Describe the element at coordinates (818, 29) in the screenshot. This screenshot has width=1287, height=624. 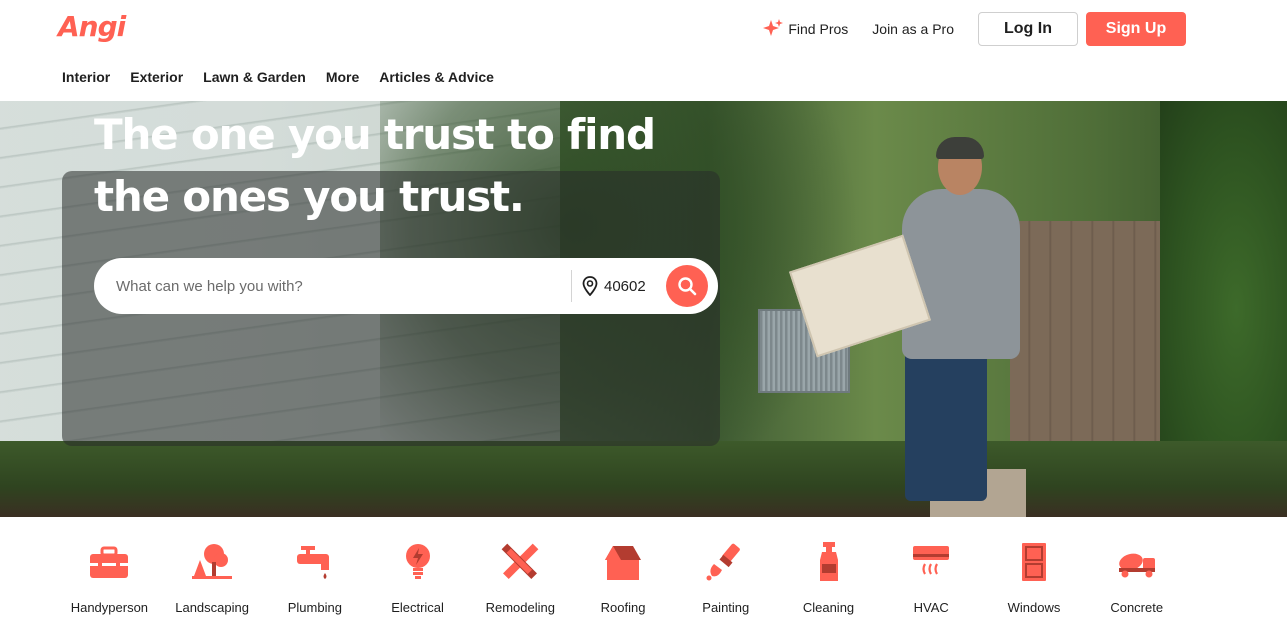
I see `find-pros-label: Find Pros` at that location.